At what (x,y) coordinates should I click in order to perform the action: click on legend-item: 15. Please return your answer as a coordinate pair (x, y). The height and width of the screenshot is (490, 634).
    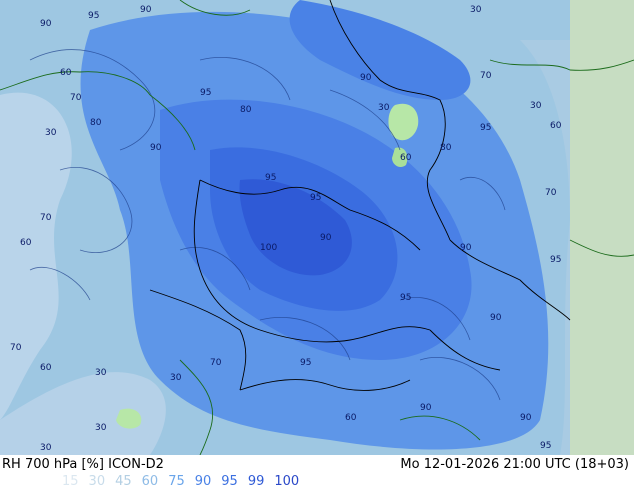
    Looking at the image, I should click on (70, 481).